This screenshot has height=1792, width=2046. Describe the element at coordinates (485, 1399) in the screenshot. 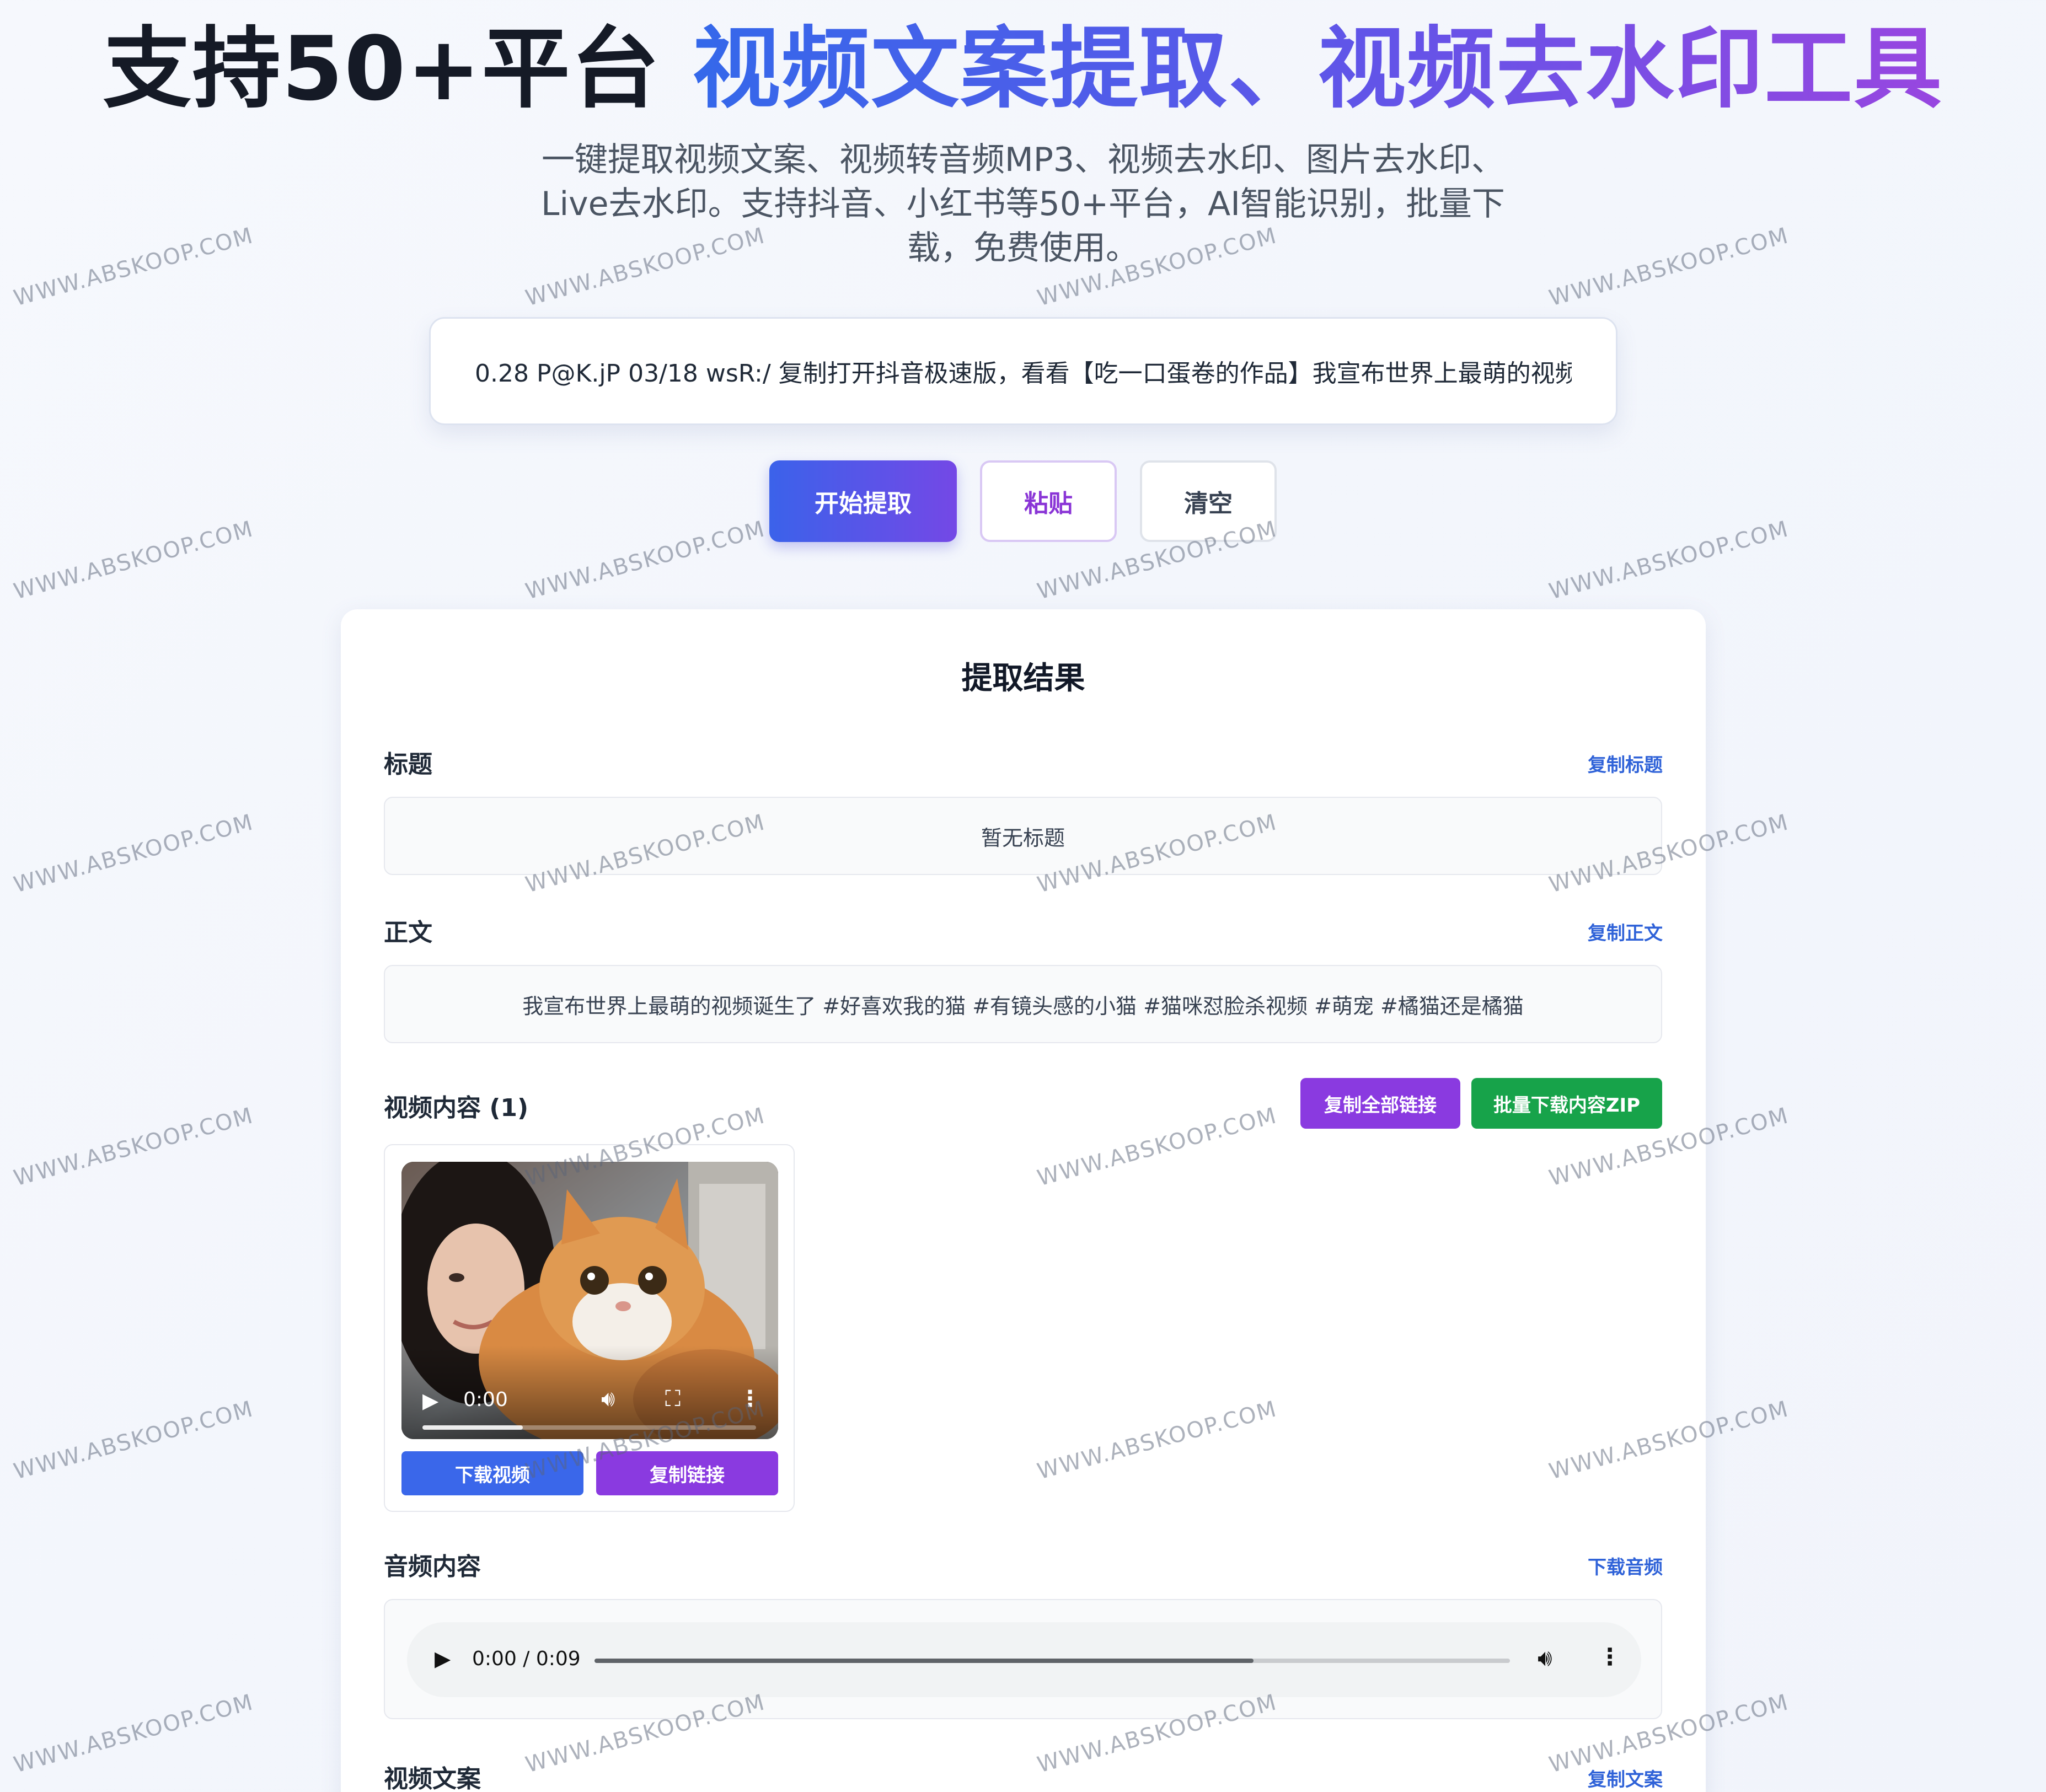

I see `video-time: 0:00` at that location.